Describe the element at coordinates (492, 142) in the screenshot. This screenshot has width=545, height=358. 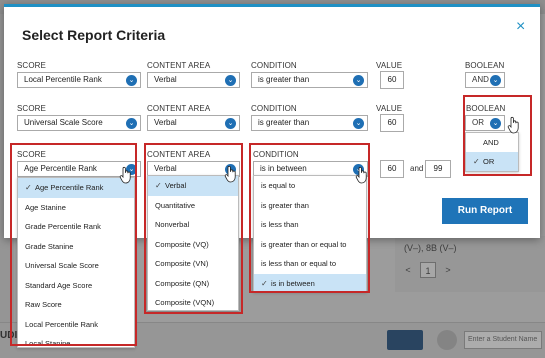
I see `boolean-option: AND` at that location.